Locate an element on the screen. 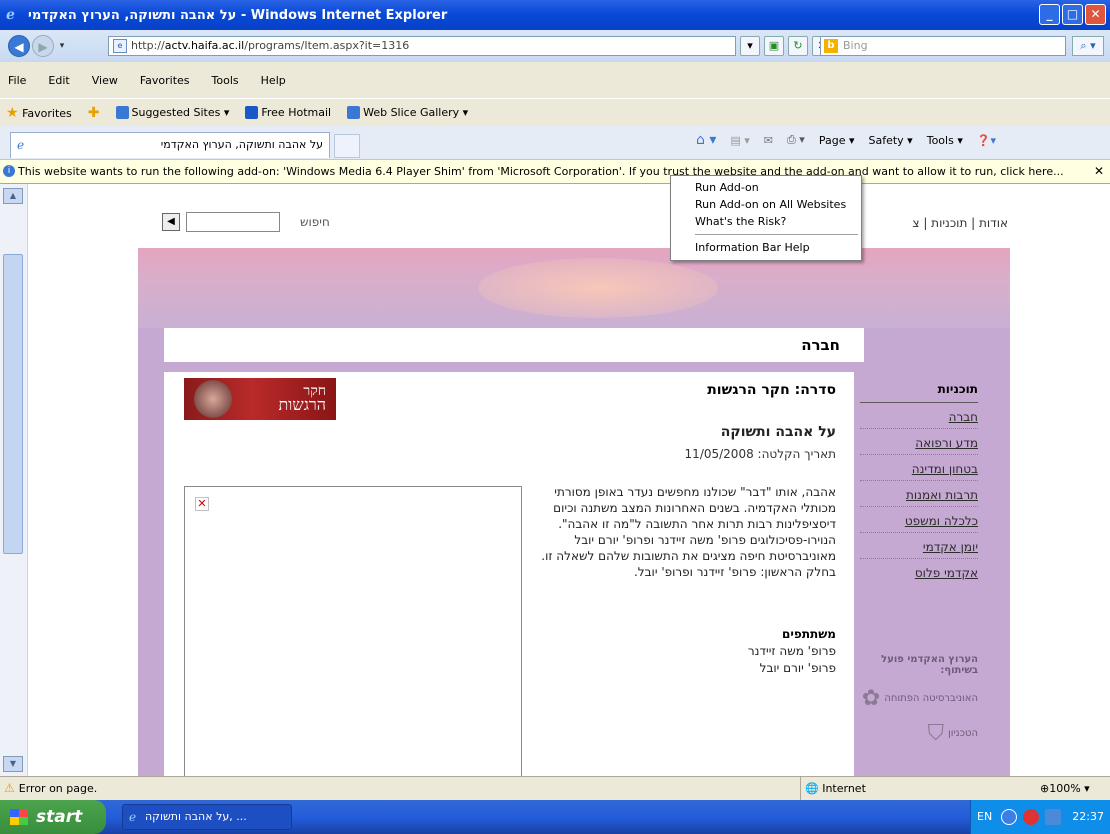  ie-logo-icon: ℯ is located at coordinates (10, 15).